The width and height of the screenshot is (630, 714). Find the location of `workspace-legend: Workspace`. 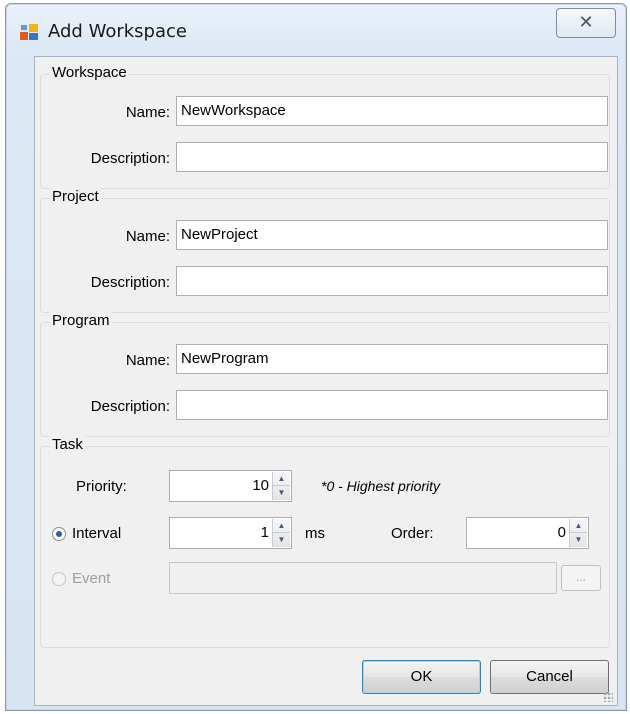

workspace-legend: Workspace is located at coordinates (89, 72).